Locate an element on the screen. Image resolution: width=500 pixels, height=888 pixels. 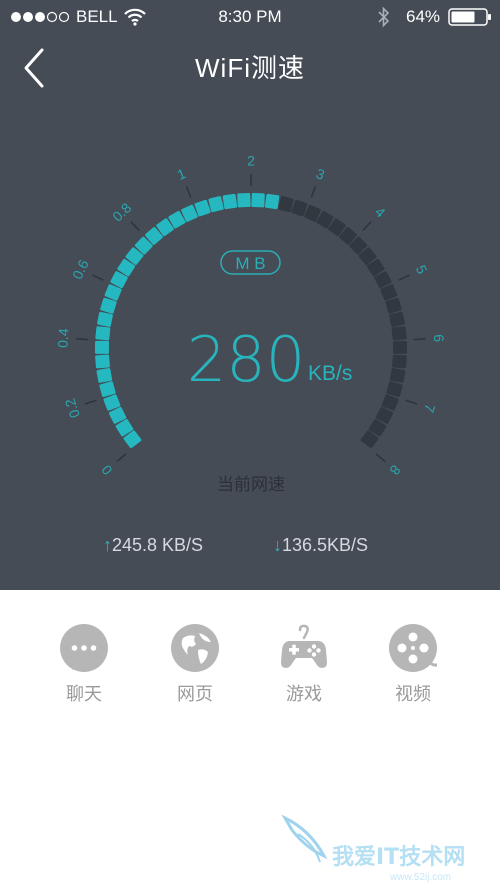
gauge-tick-label: 8 is located at coordinates (394, 470).